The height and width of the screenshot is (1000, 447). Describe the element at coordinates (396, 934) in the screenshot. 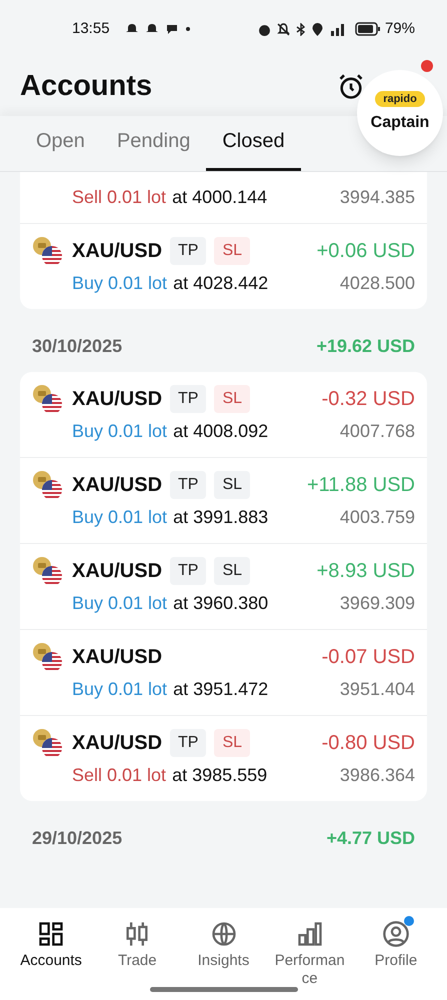

I see `profile-icon` at that location.